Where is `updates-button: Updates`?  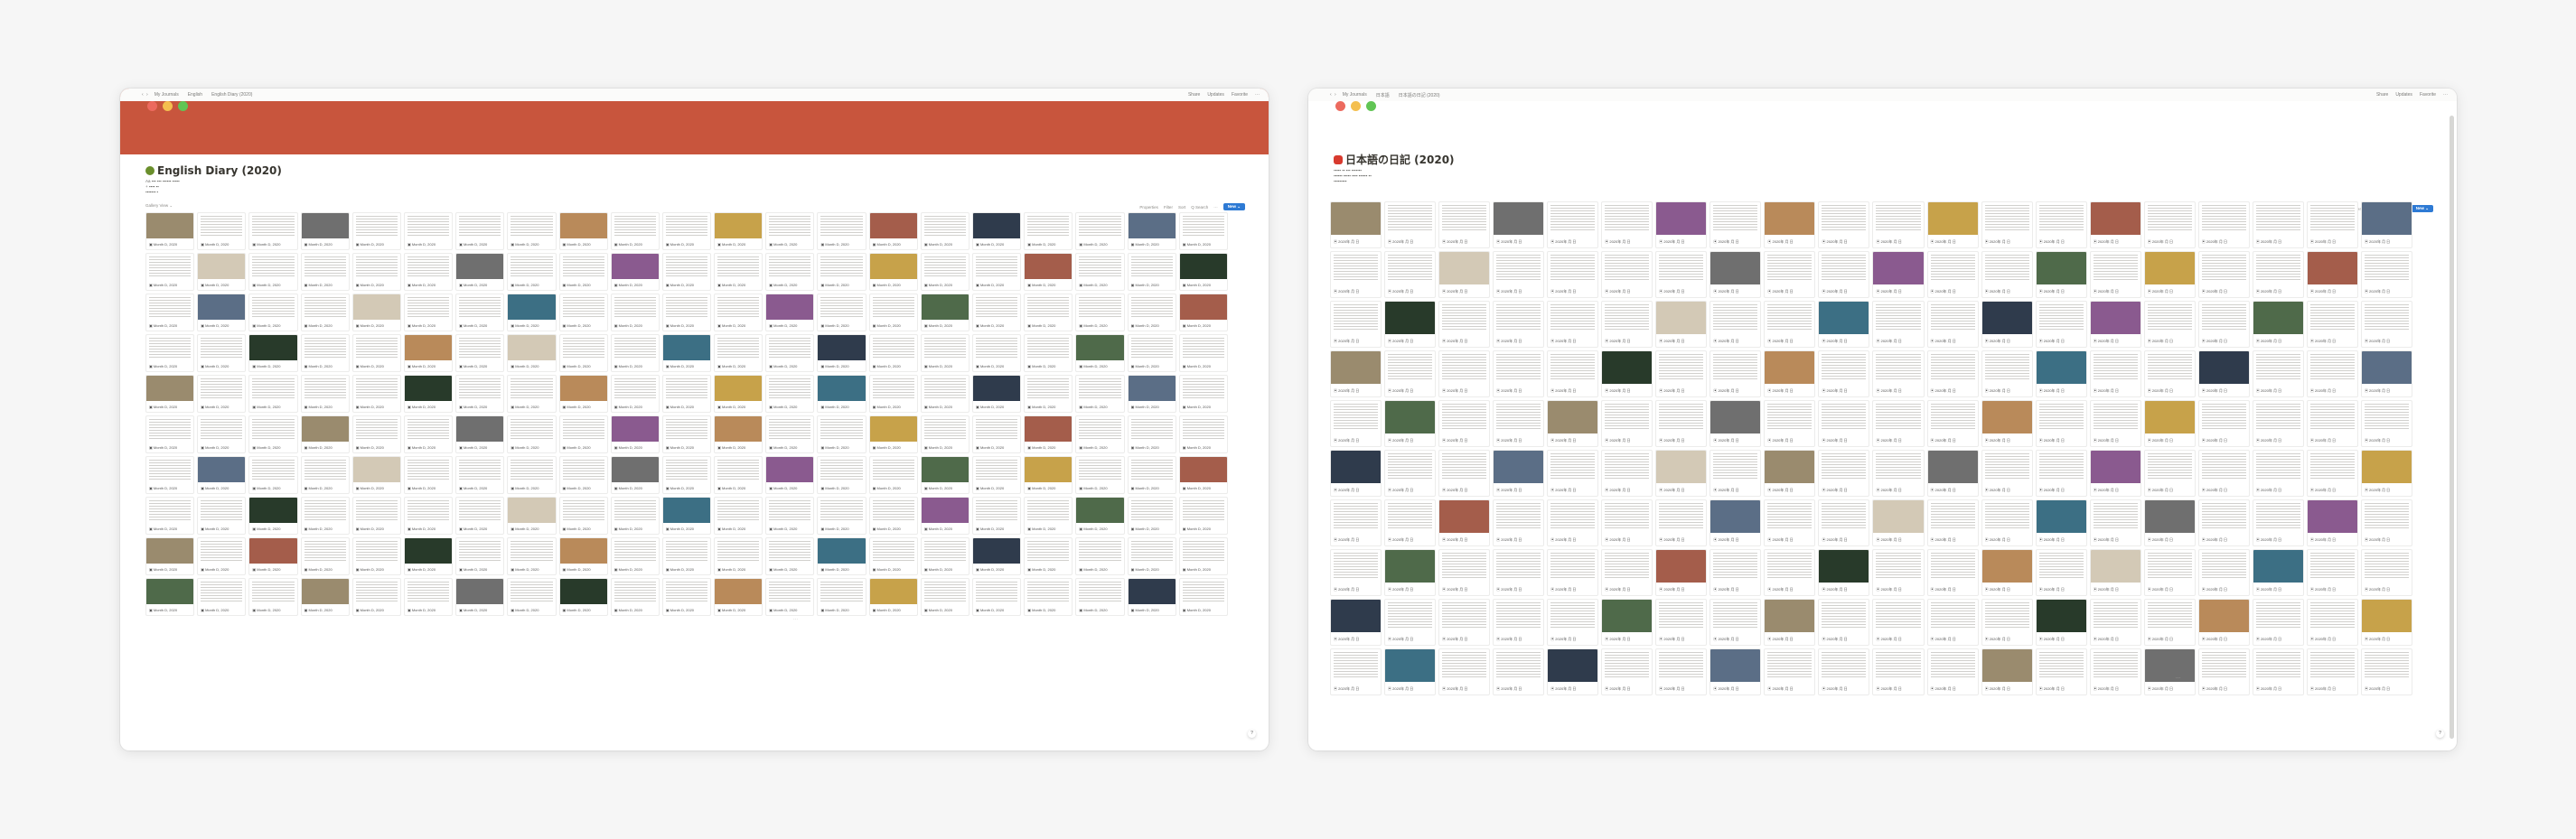 updates-button: Updates is located at coordinates (1215, 95).